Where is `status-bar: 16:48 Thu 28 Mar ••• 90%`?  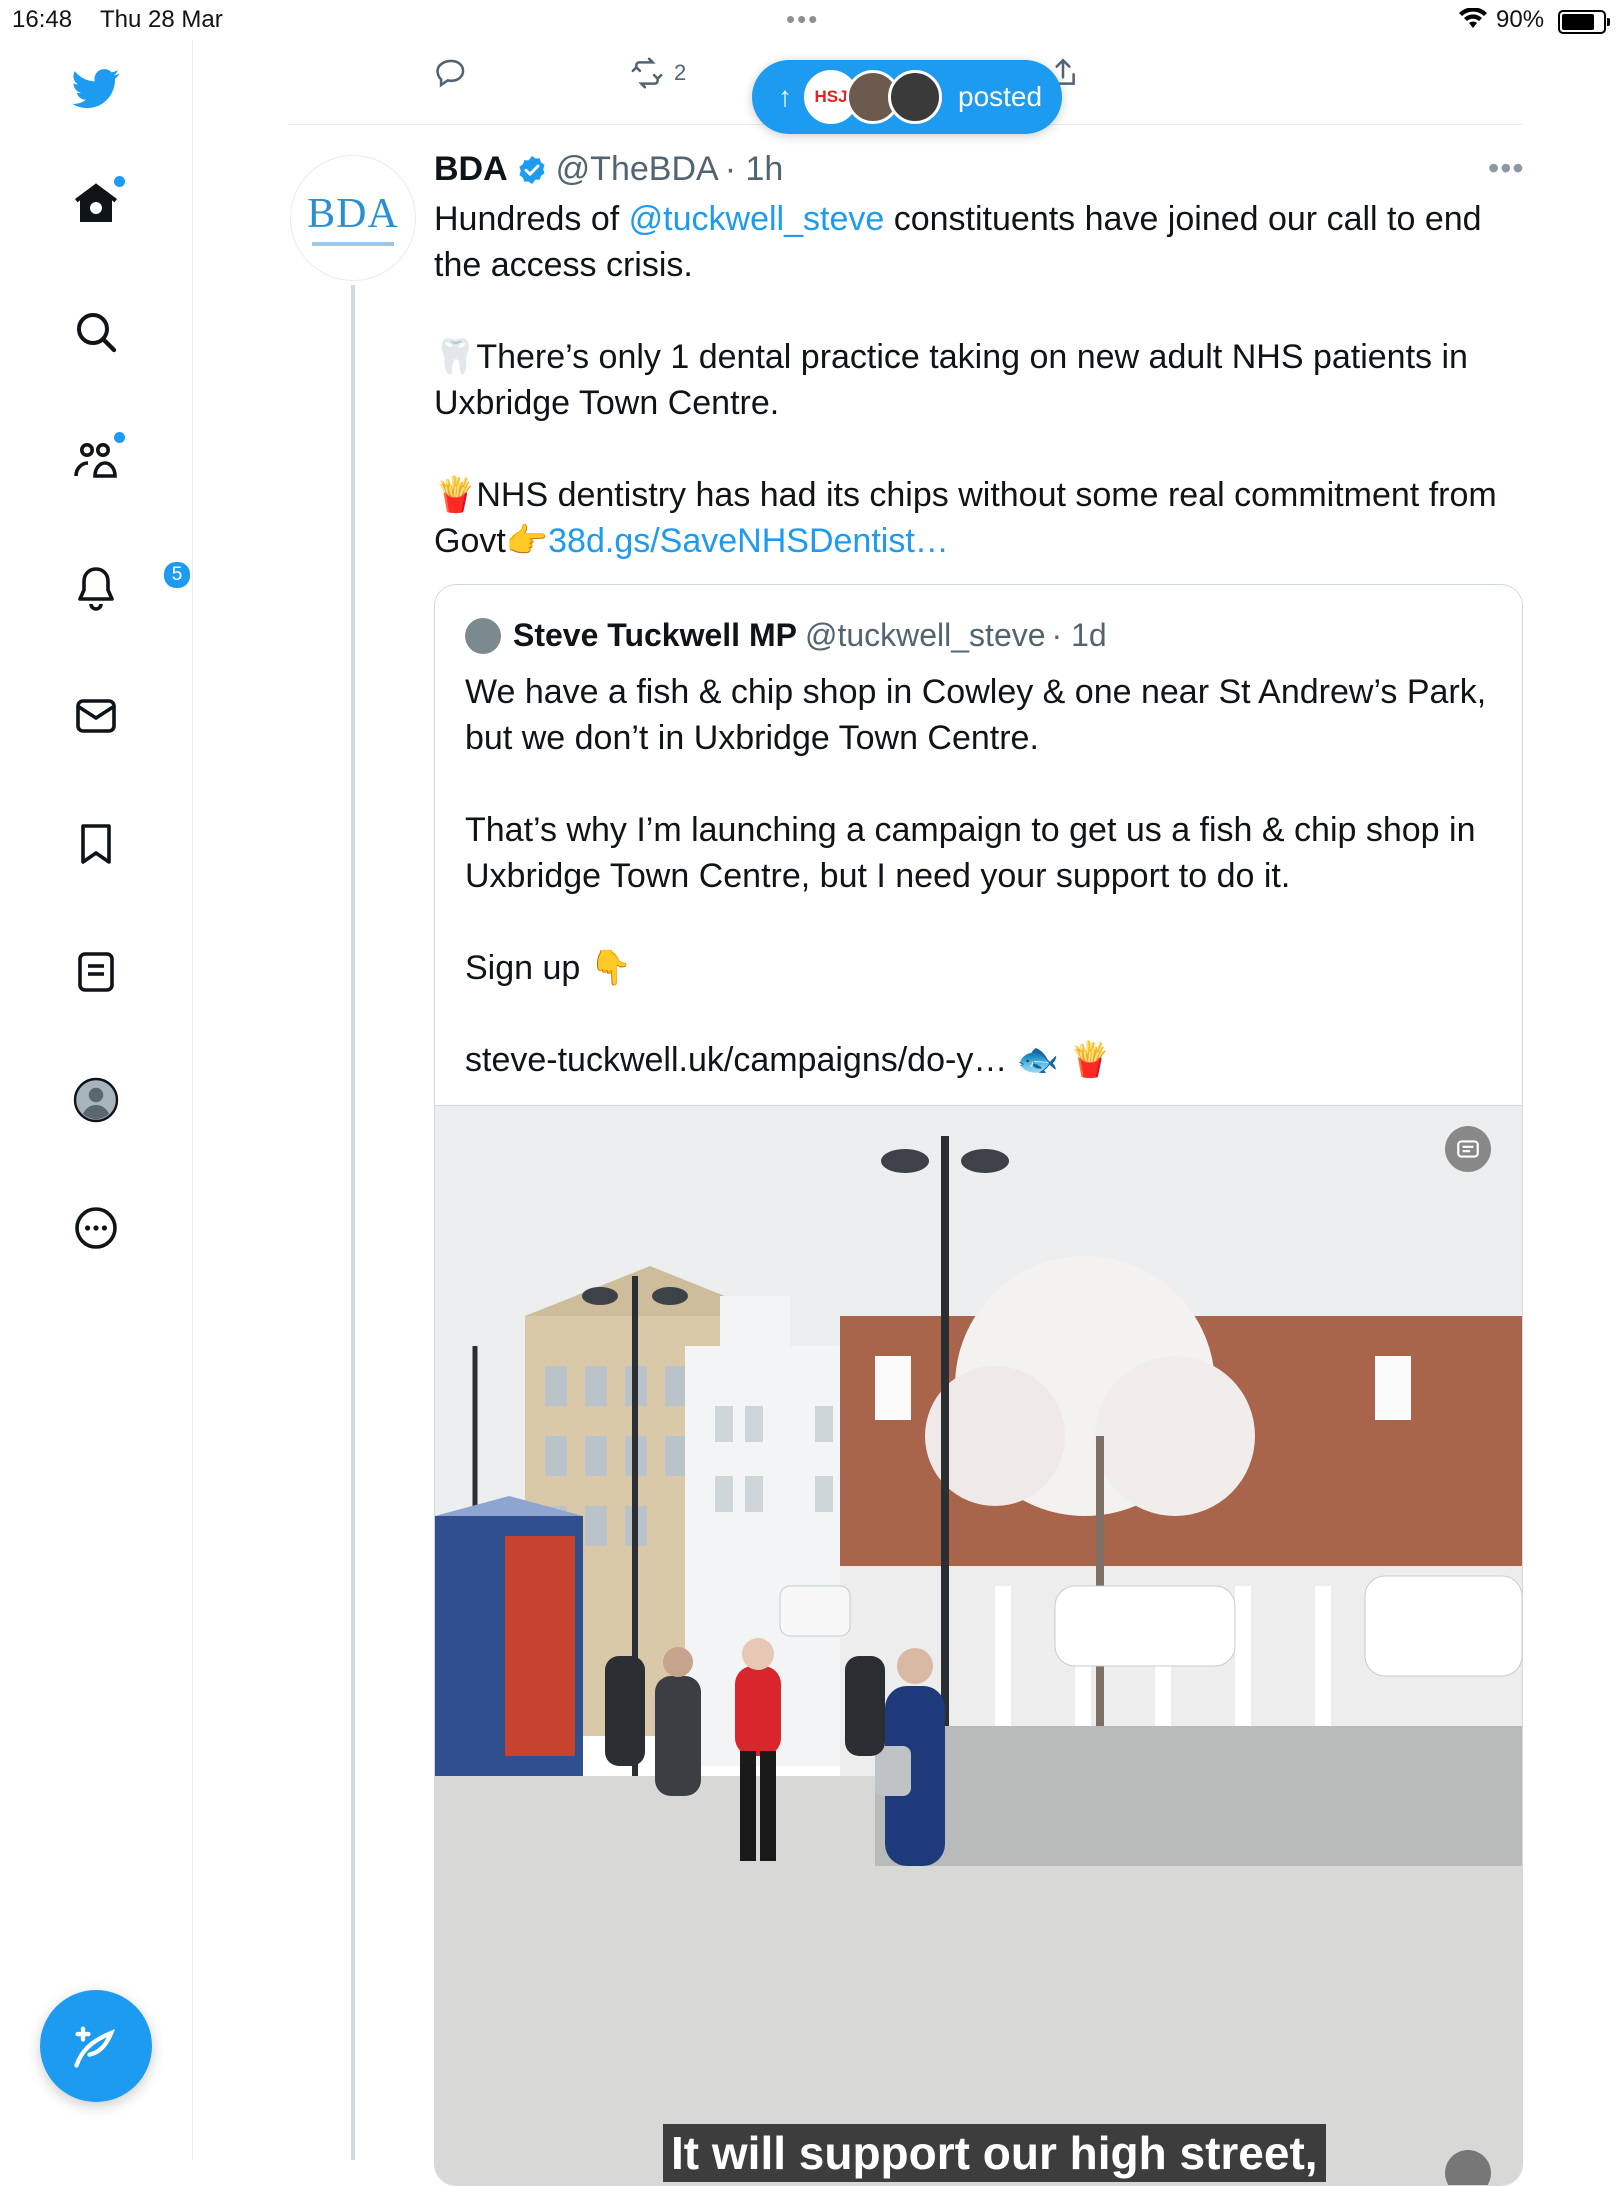 status-bar: 16:48 Thu 28 Mar ••• 90% is located at coordinates (810, 20).